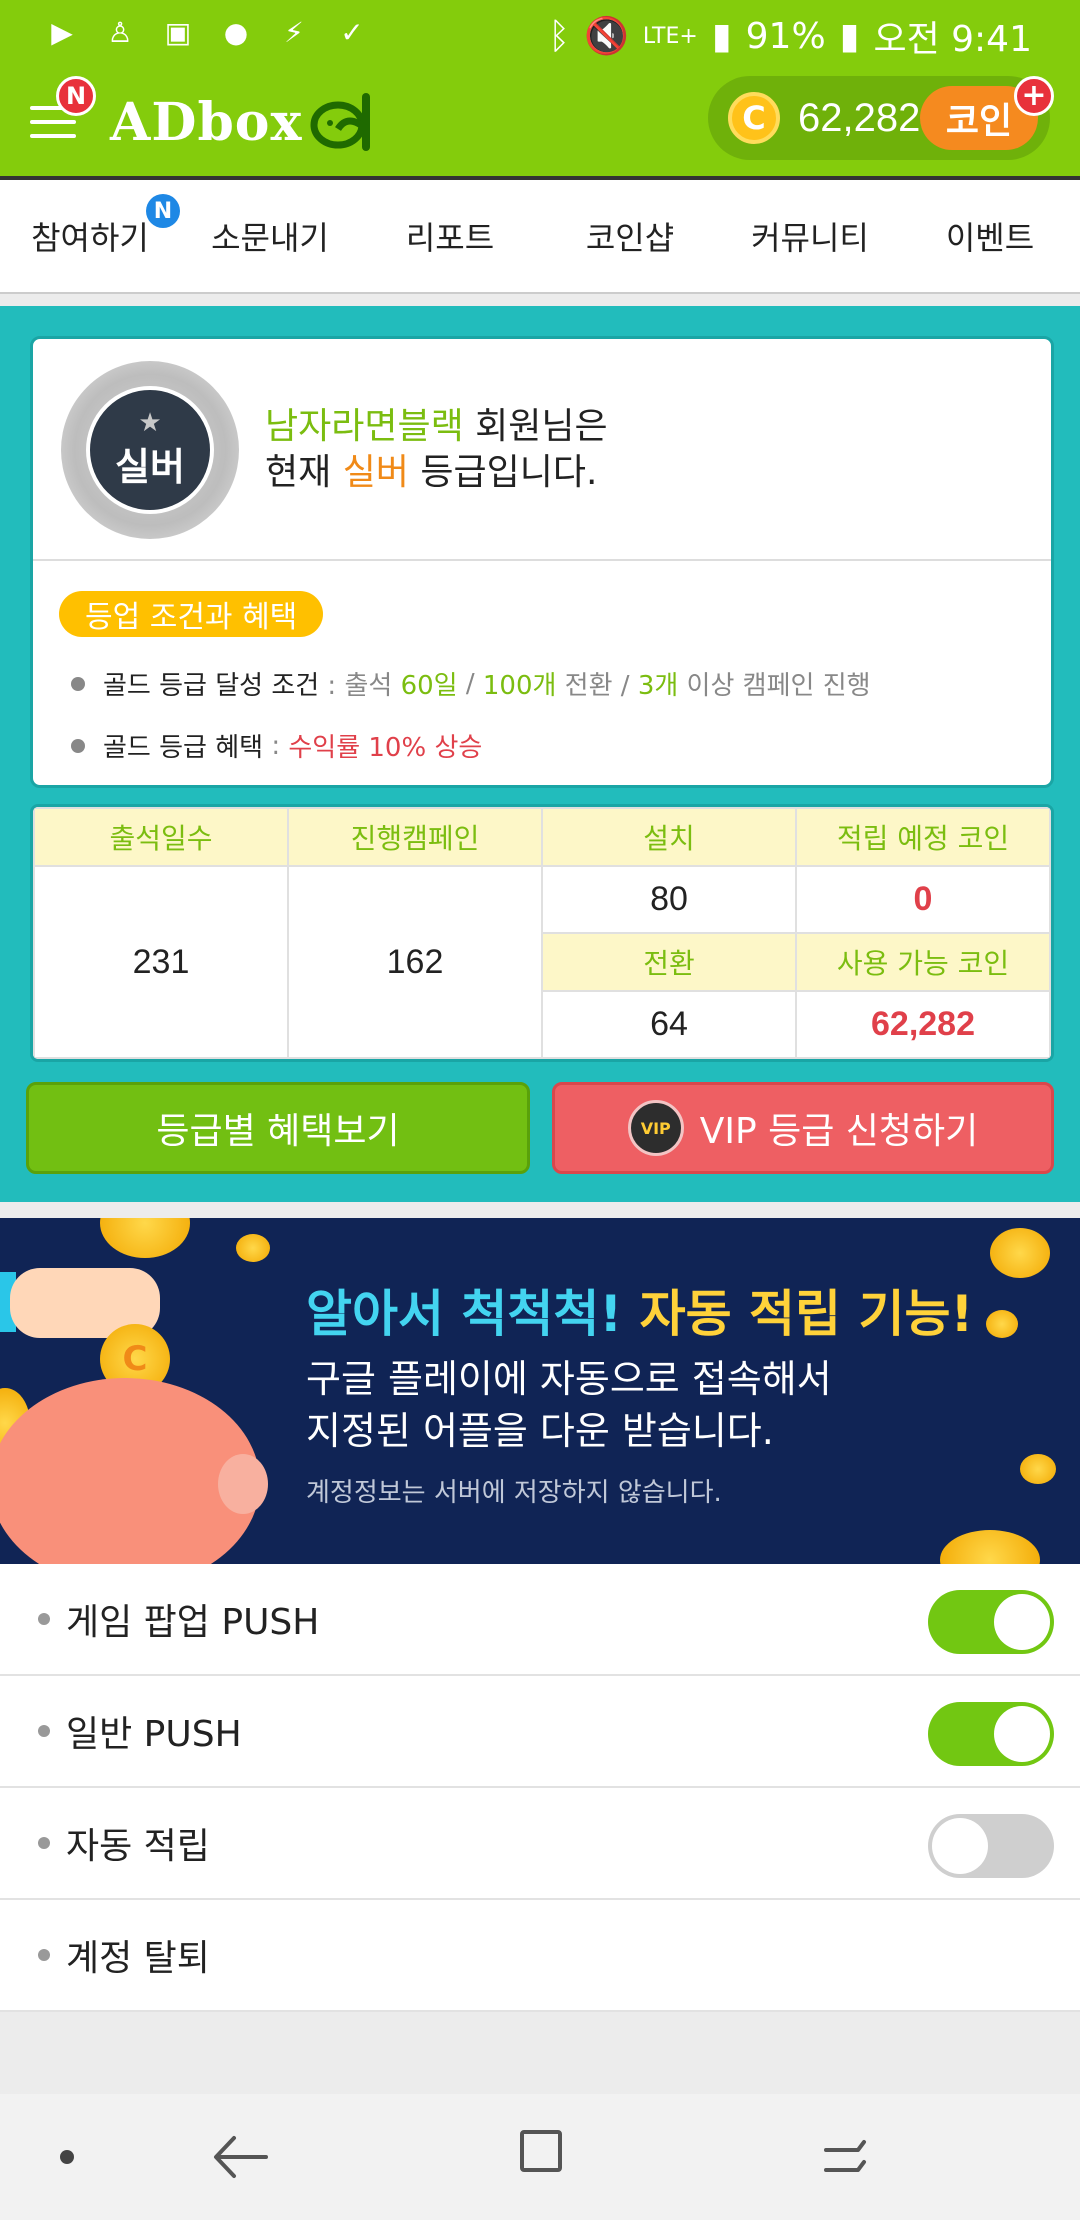 The image size is (1080, 2220). What do you see at coordinates (991, 1846) in the screenshot?
I see `auto-earn-toggle` at bounding box center [991, 1846].